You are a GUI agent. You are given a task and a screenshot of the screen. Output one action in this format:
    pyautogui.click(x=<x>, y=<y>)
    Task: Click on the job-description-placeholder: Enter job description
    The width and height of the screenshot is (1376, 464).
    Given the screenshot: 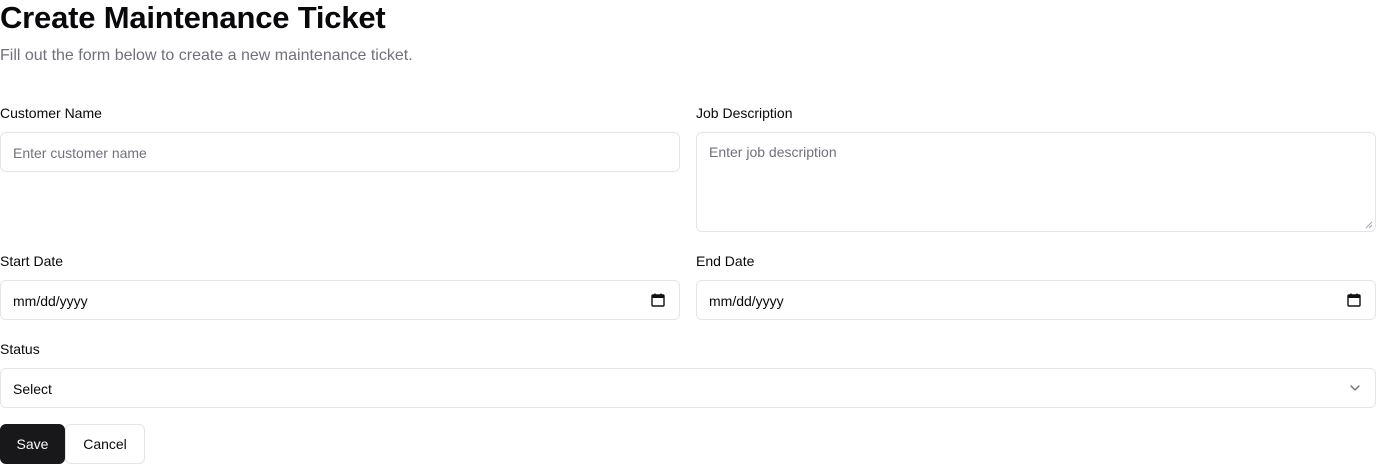 What is the action you would take?
    pyautogui.click(x=773, y=152)
    